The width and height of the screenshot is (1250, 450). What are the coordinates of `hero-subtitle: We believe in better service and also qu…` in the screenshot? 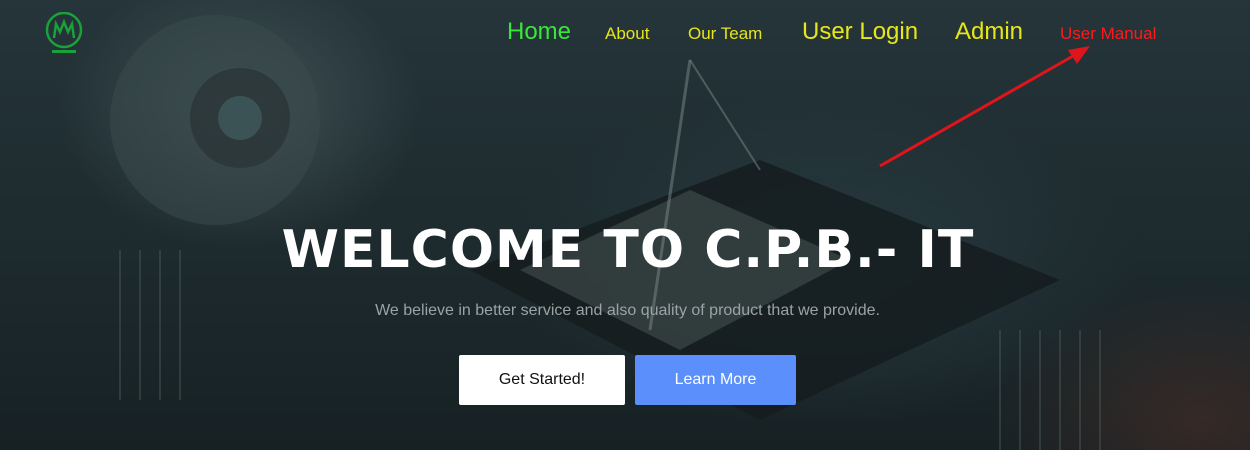 It's located at (627, 310).